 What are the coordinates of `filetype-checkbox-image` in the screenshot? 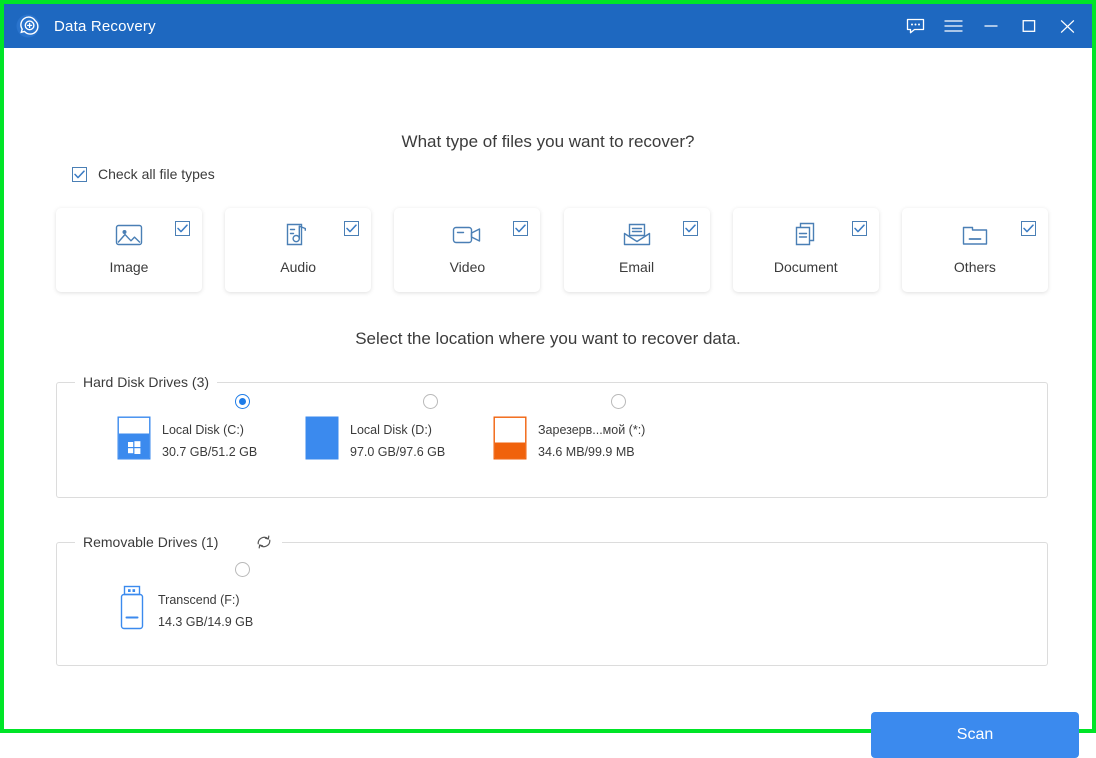 It's located at (182, 228).